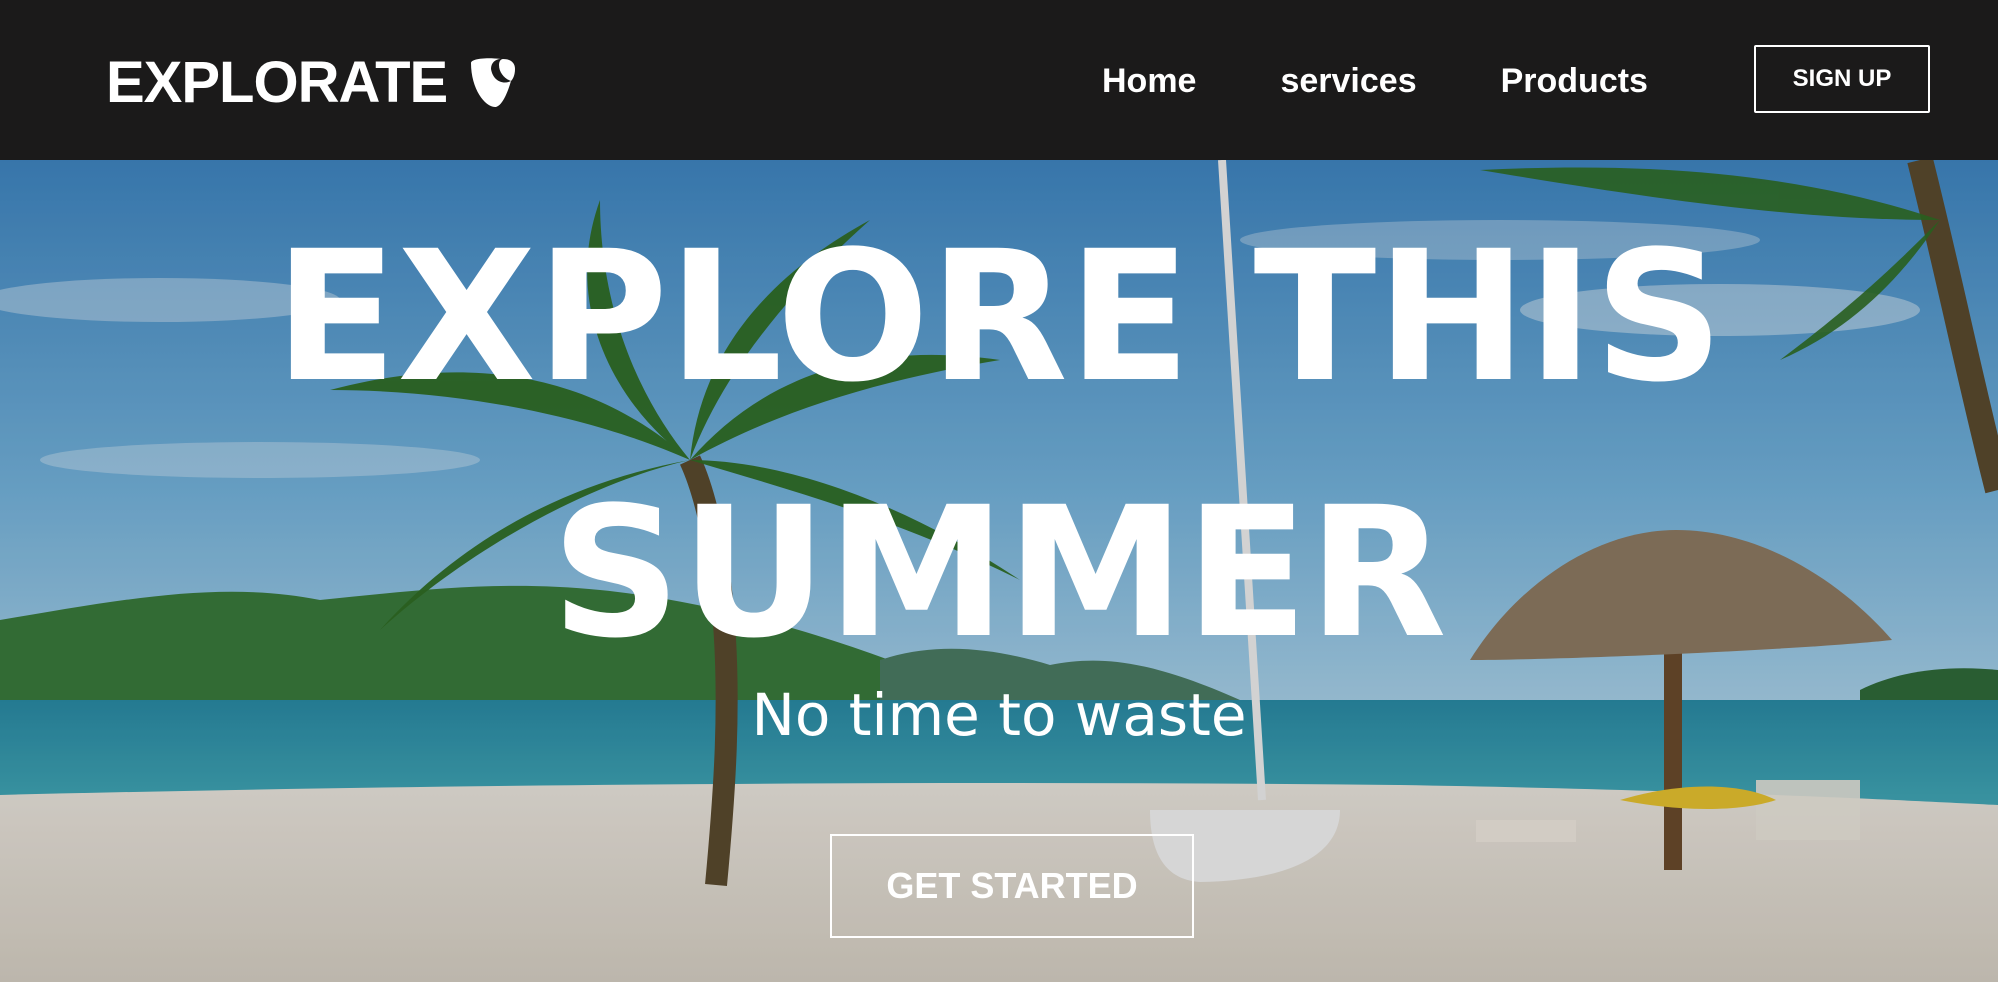 This screenshot has height=982, width=1998. Describe the element at coordinates (1012, 886) in the screenshot. I see `get-started-button: GET STARTED` at that location.